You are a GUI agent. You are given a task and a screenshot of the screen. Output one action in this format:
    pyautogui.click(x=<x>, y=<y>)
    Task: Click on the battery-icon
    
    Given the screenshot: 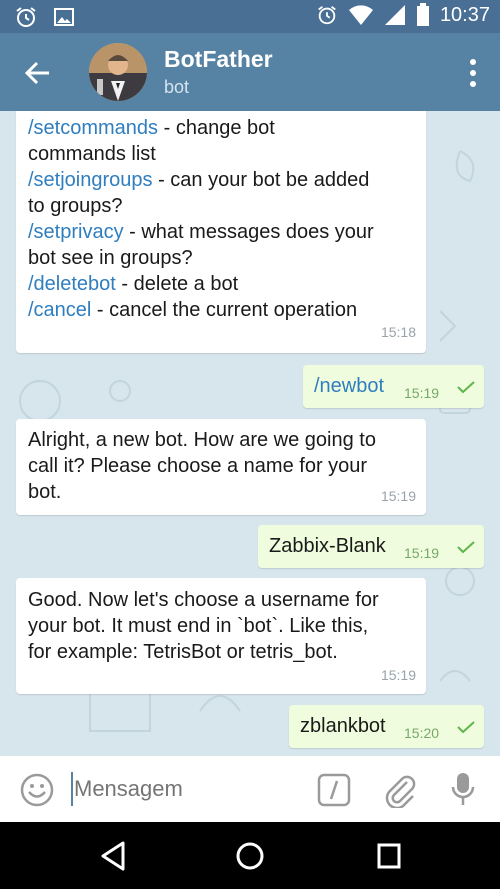 What is the action you would take?
    pyautogui.click(x=423, y=15)
    